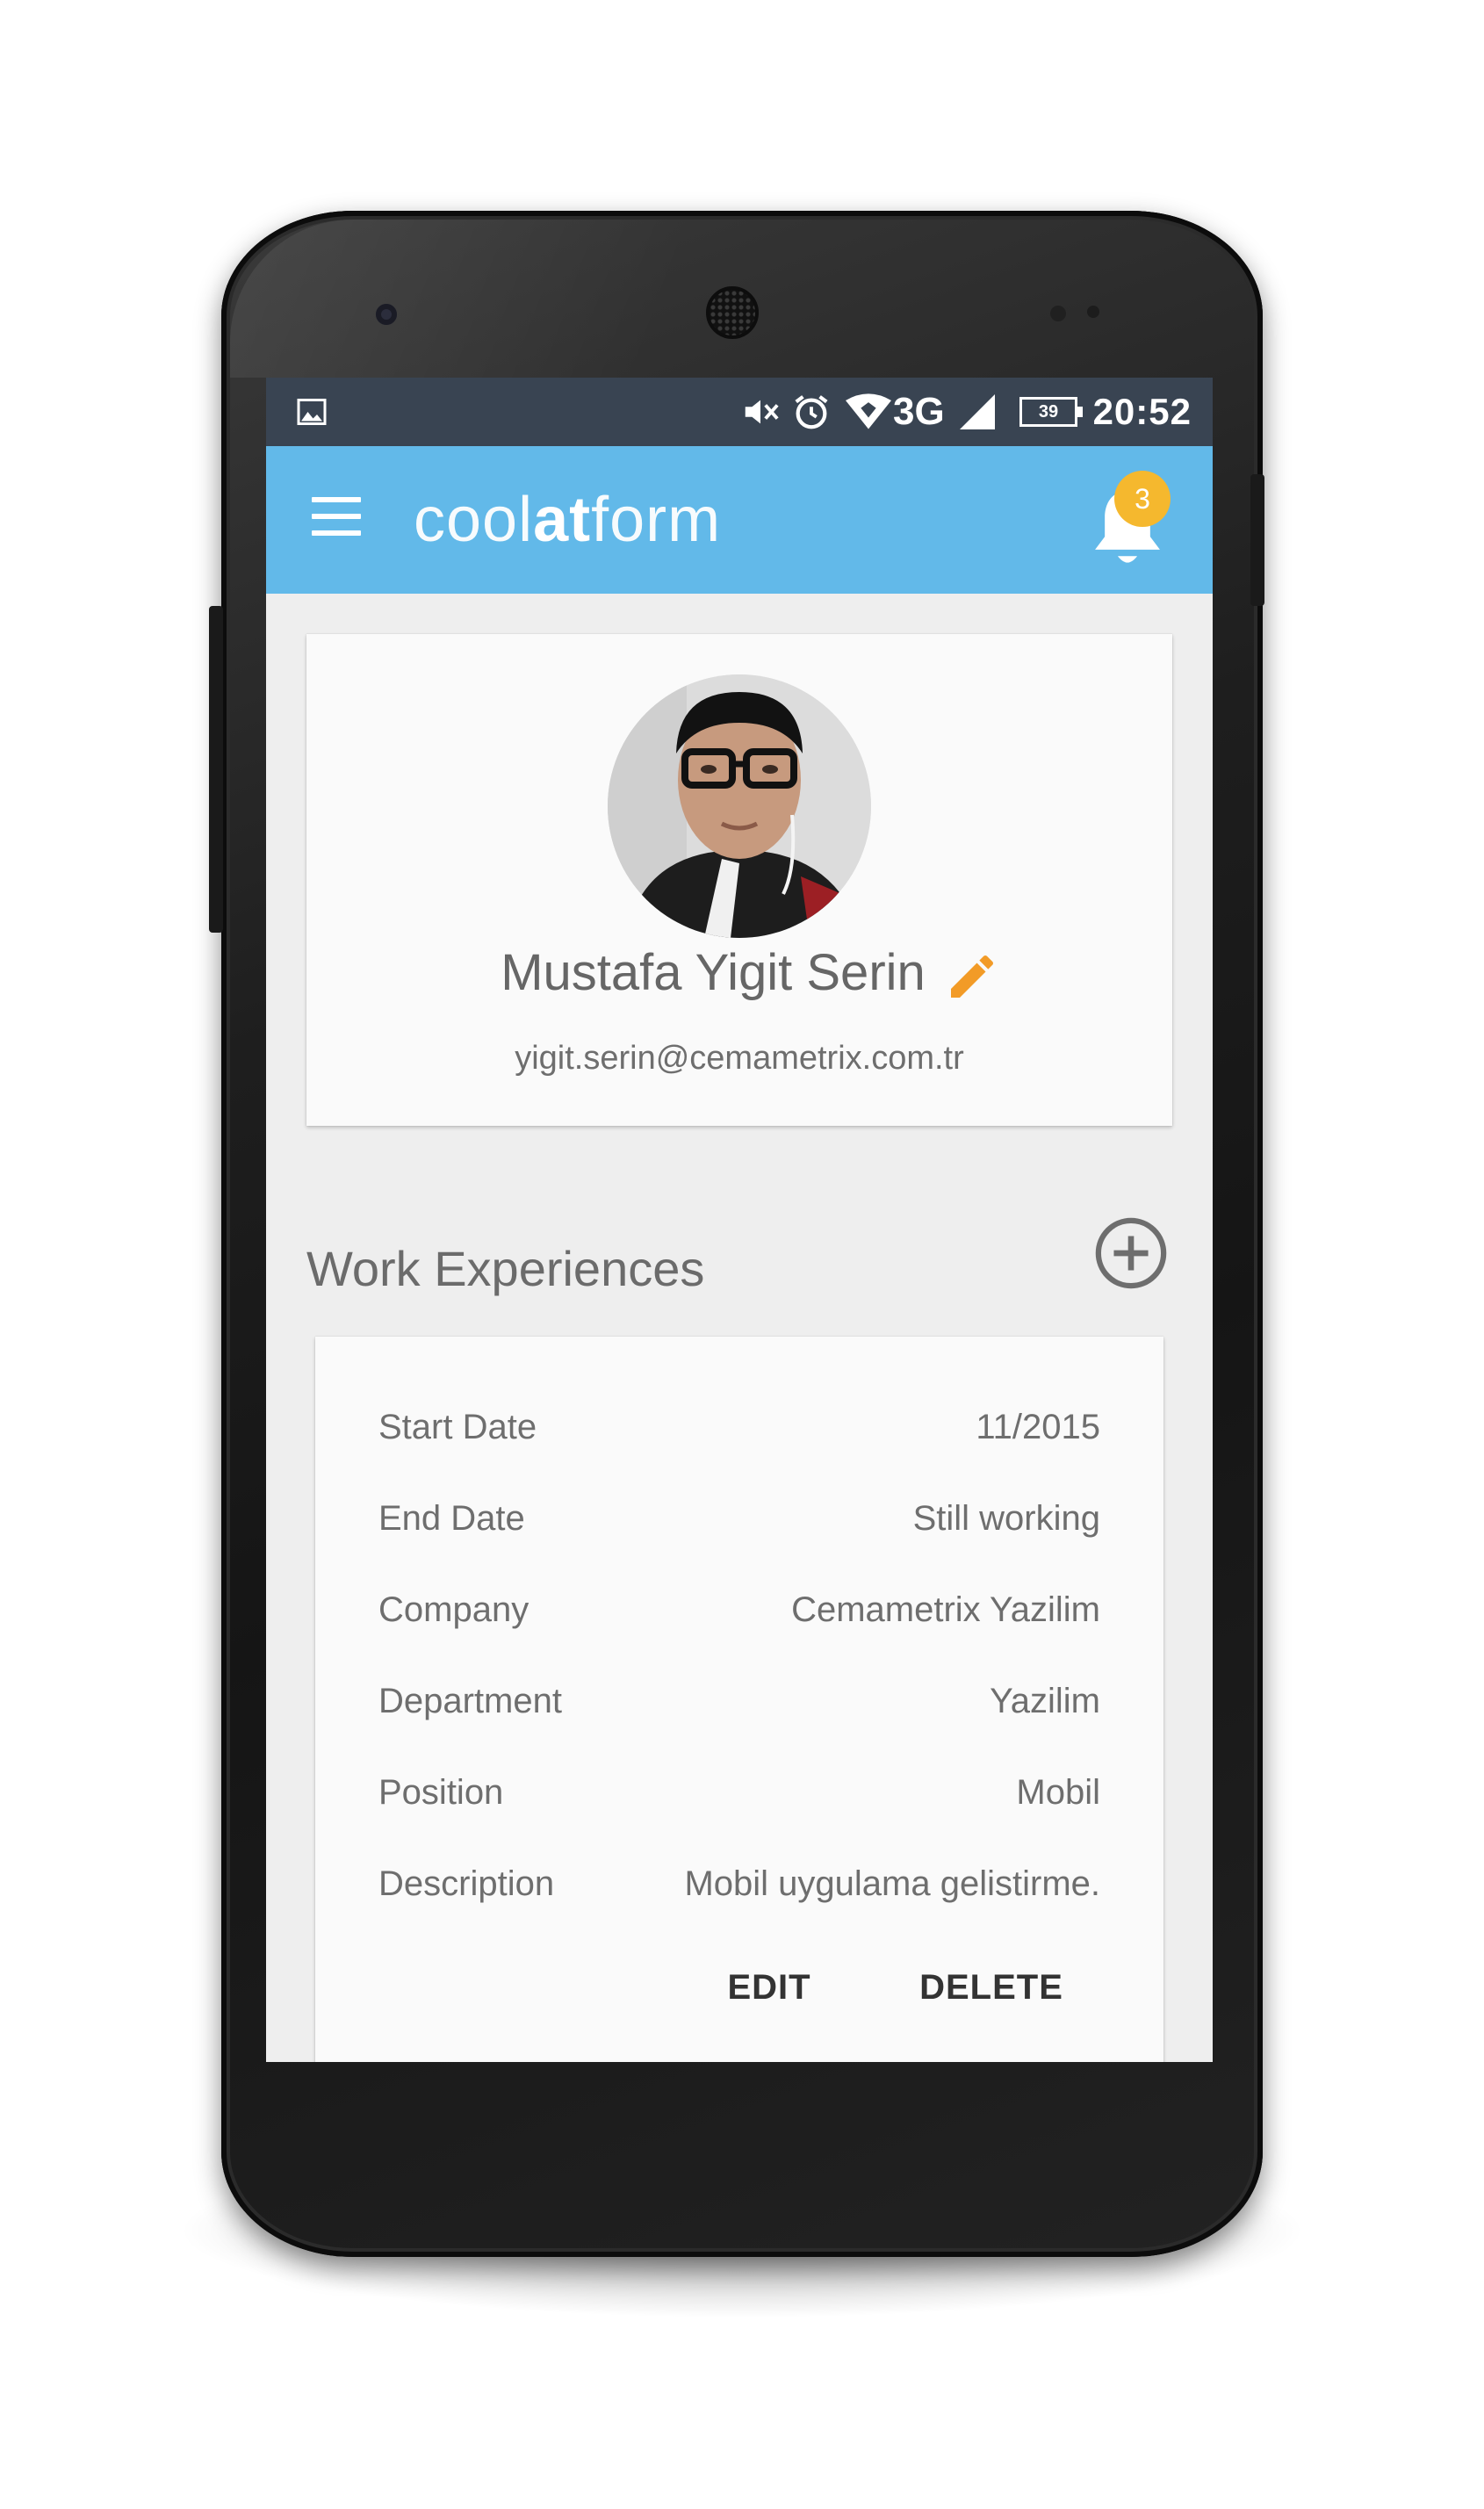 This screenshot has height=2509, width=1484. What do you see at coordinates (868, 412) in the screenshot?
I see `wifi-icon` at bounding box center [868, 412].